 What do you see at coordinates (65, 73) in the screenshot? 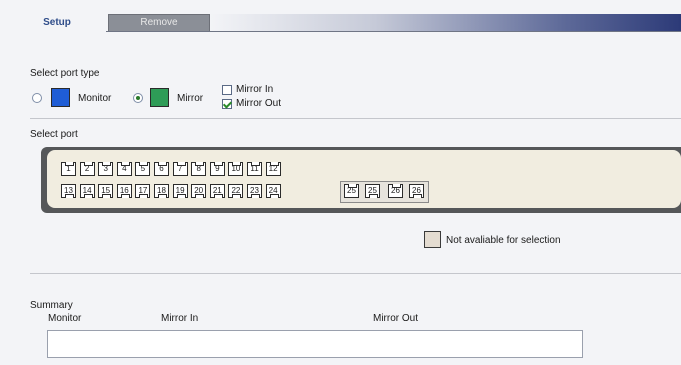
I see `select-port-type-heading: Select port type` at bounding box center [65, 73].